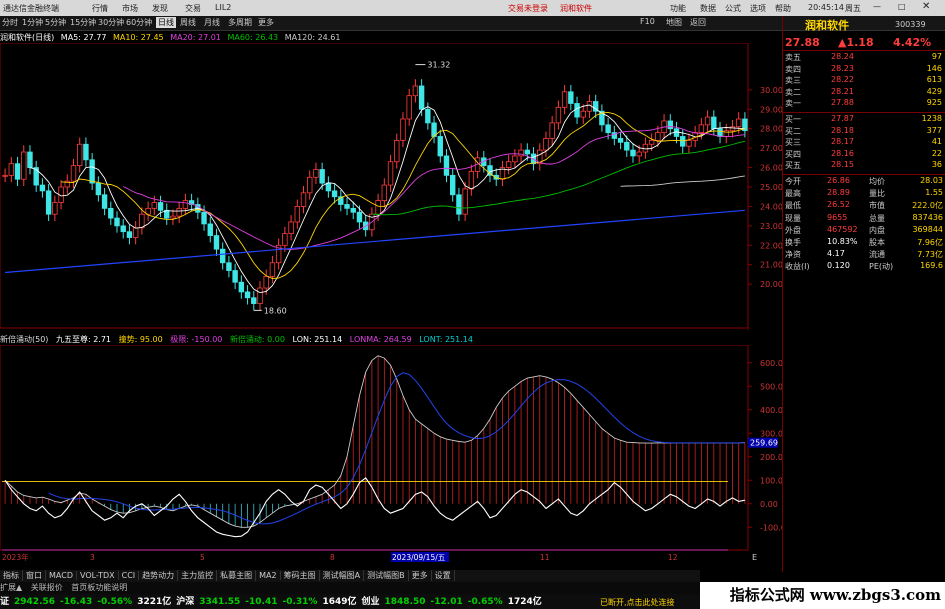 The width and height of the screenshot is (945, 609). What do you see at coordinates (32, 22) in the screenshot?
I see `period-tab-1m: 1分钟` at bounding box center [32, 22].